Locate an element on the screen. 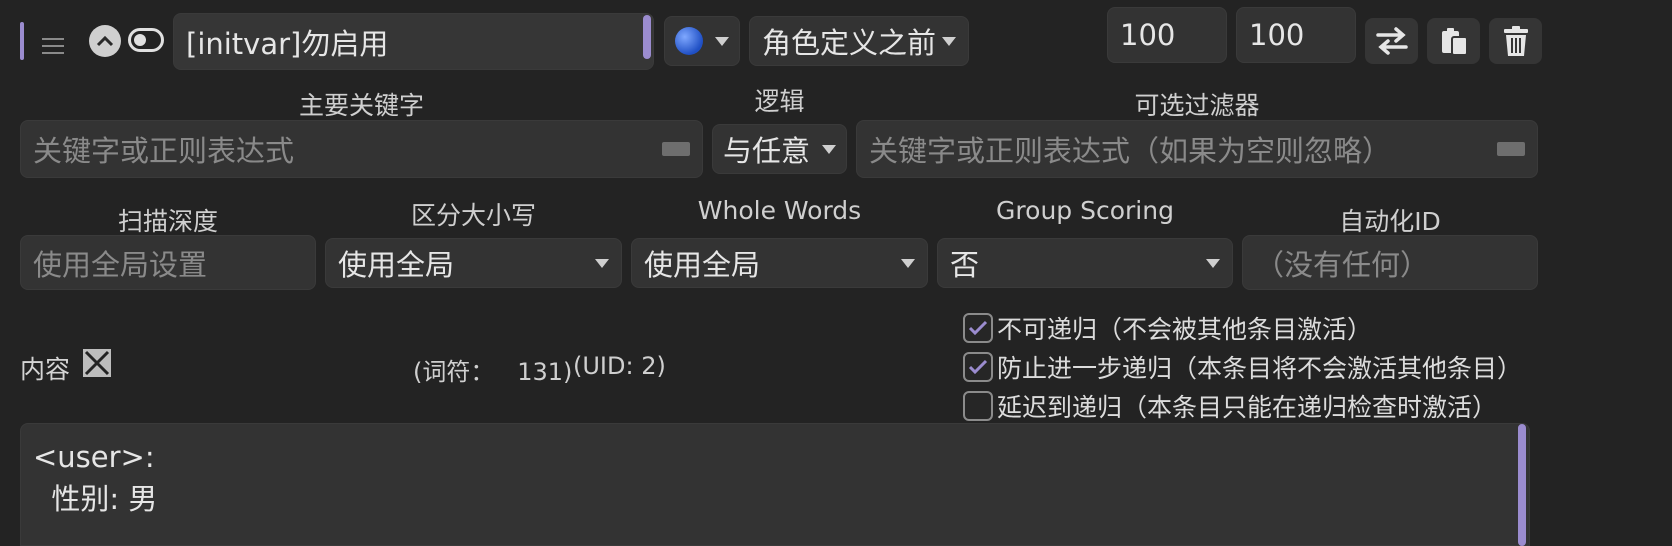 The width and height of the screenshot is (1672, 546). delete-button is located at coordinates (1515, 41).